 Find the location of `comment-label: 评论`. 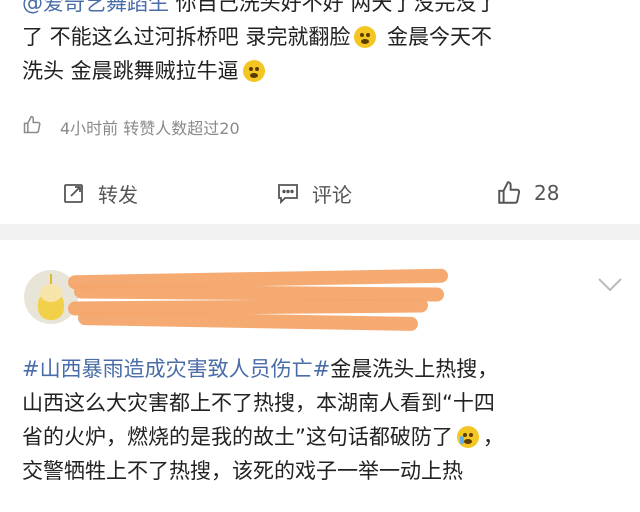

comment-label: 评论 is located at coordinates (332, 194).